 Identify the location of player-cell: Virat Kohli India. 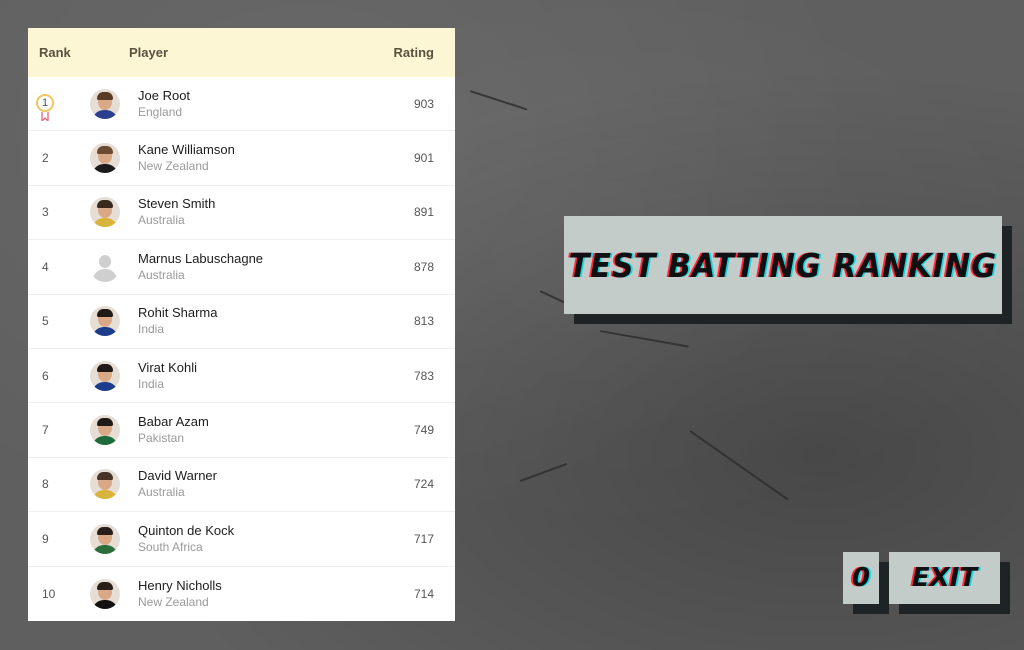
(251, 376).